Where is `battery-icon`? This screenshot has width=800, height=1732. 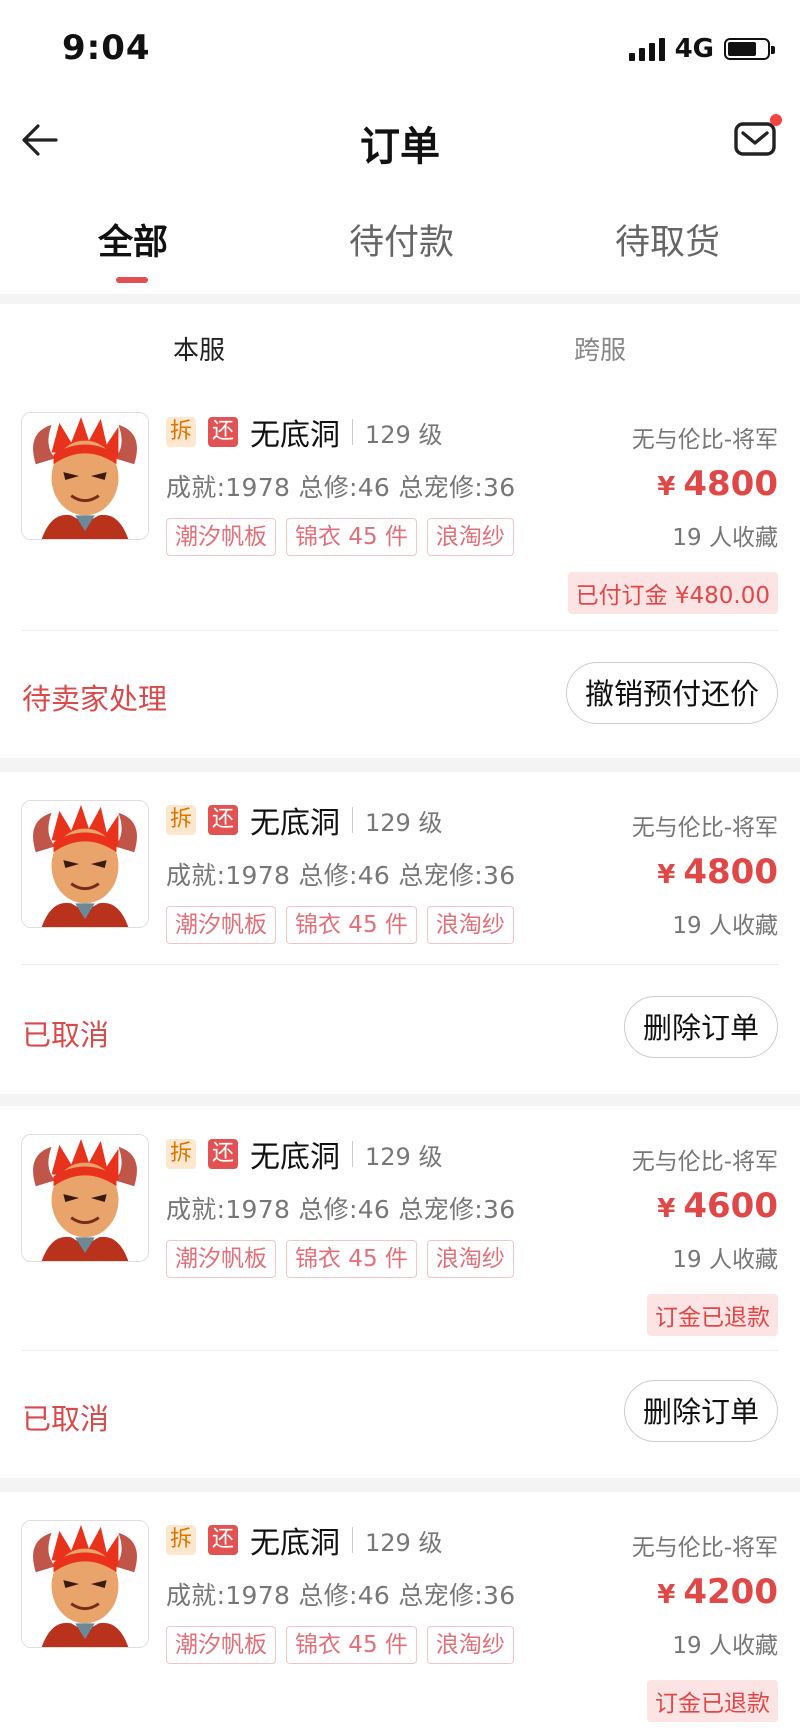
battery-icon is located at coordinates (749, 49).